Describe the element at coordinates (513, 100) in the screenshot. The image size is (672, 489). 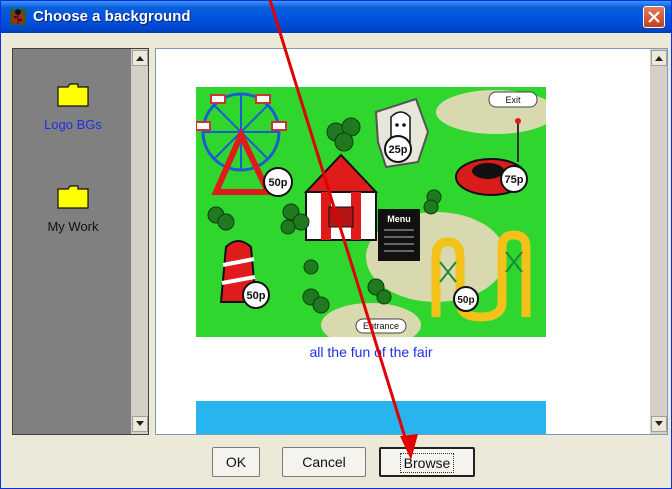
I see `exit-sign: Exit` at that location.